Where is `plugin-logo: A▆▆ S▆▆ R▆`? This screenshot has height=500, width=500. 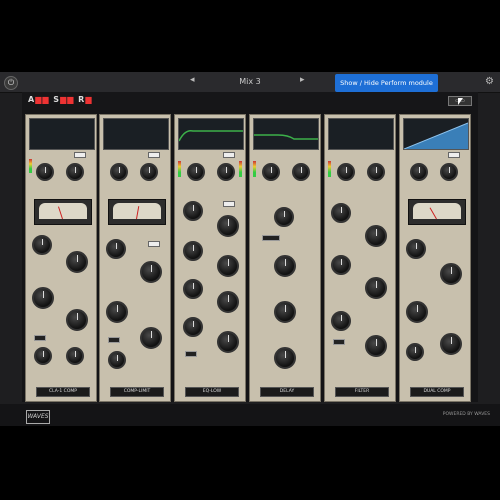
plugin-logo: A▆▆ S▆▆ R▆ is located at coordinates (60, 99).